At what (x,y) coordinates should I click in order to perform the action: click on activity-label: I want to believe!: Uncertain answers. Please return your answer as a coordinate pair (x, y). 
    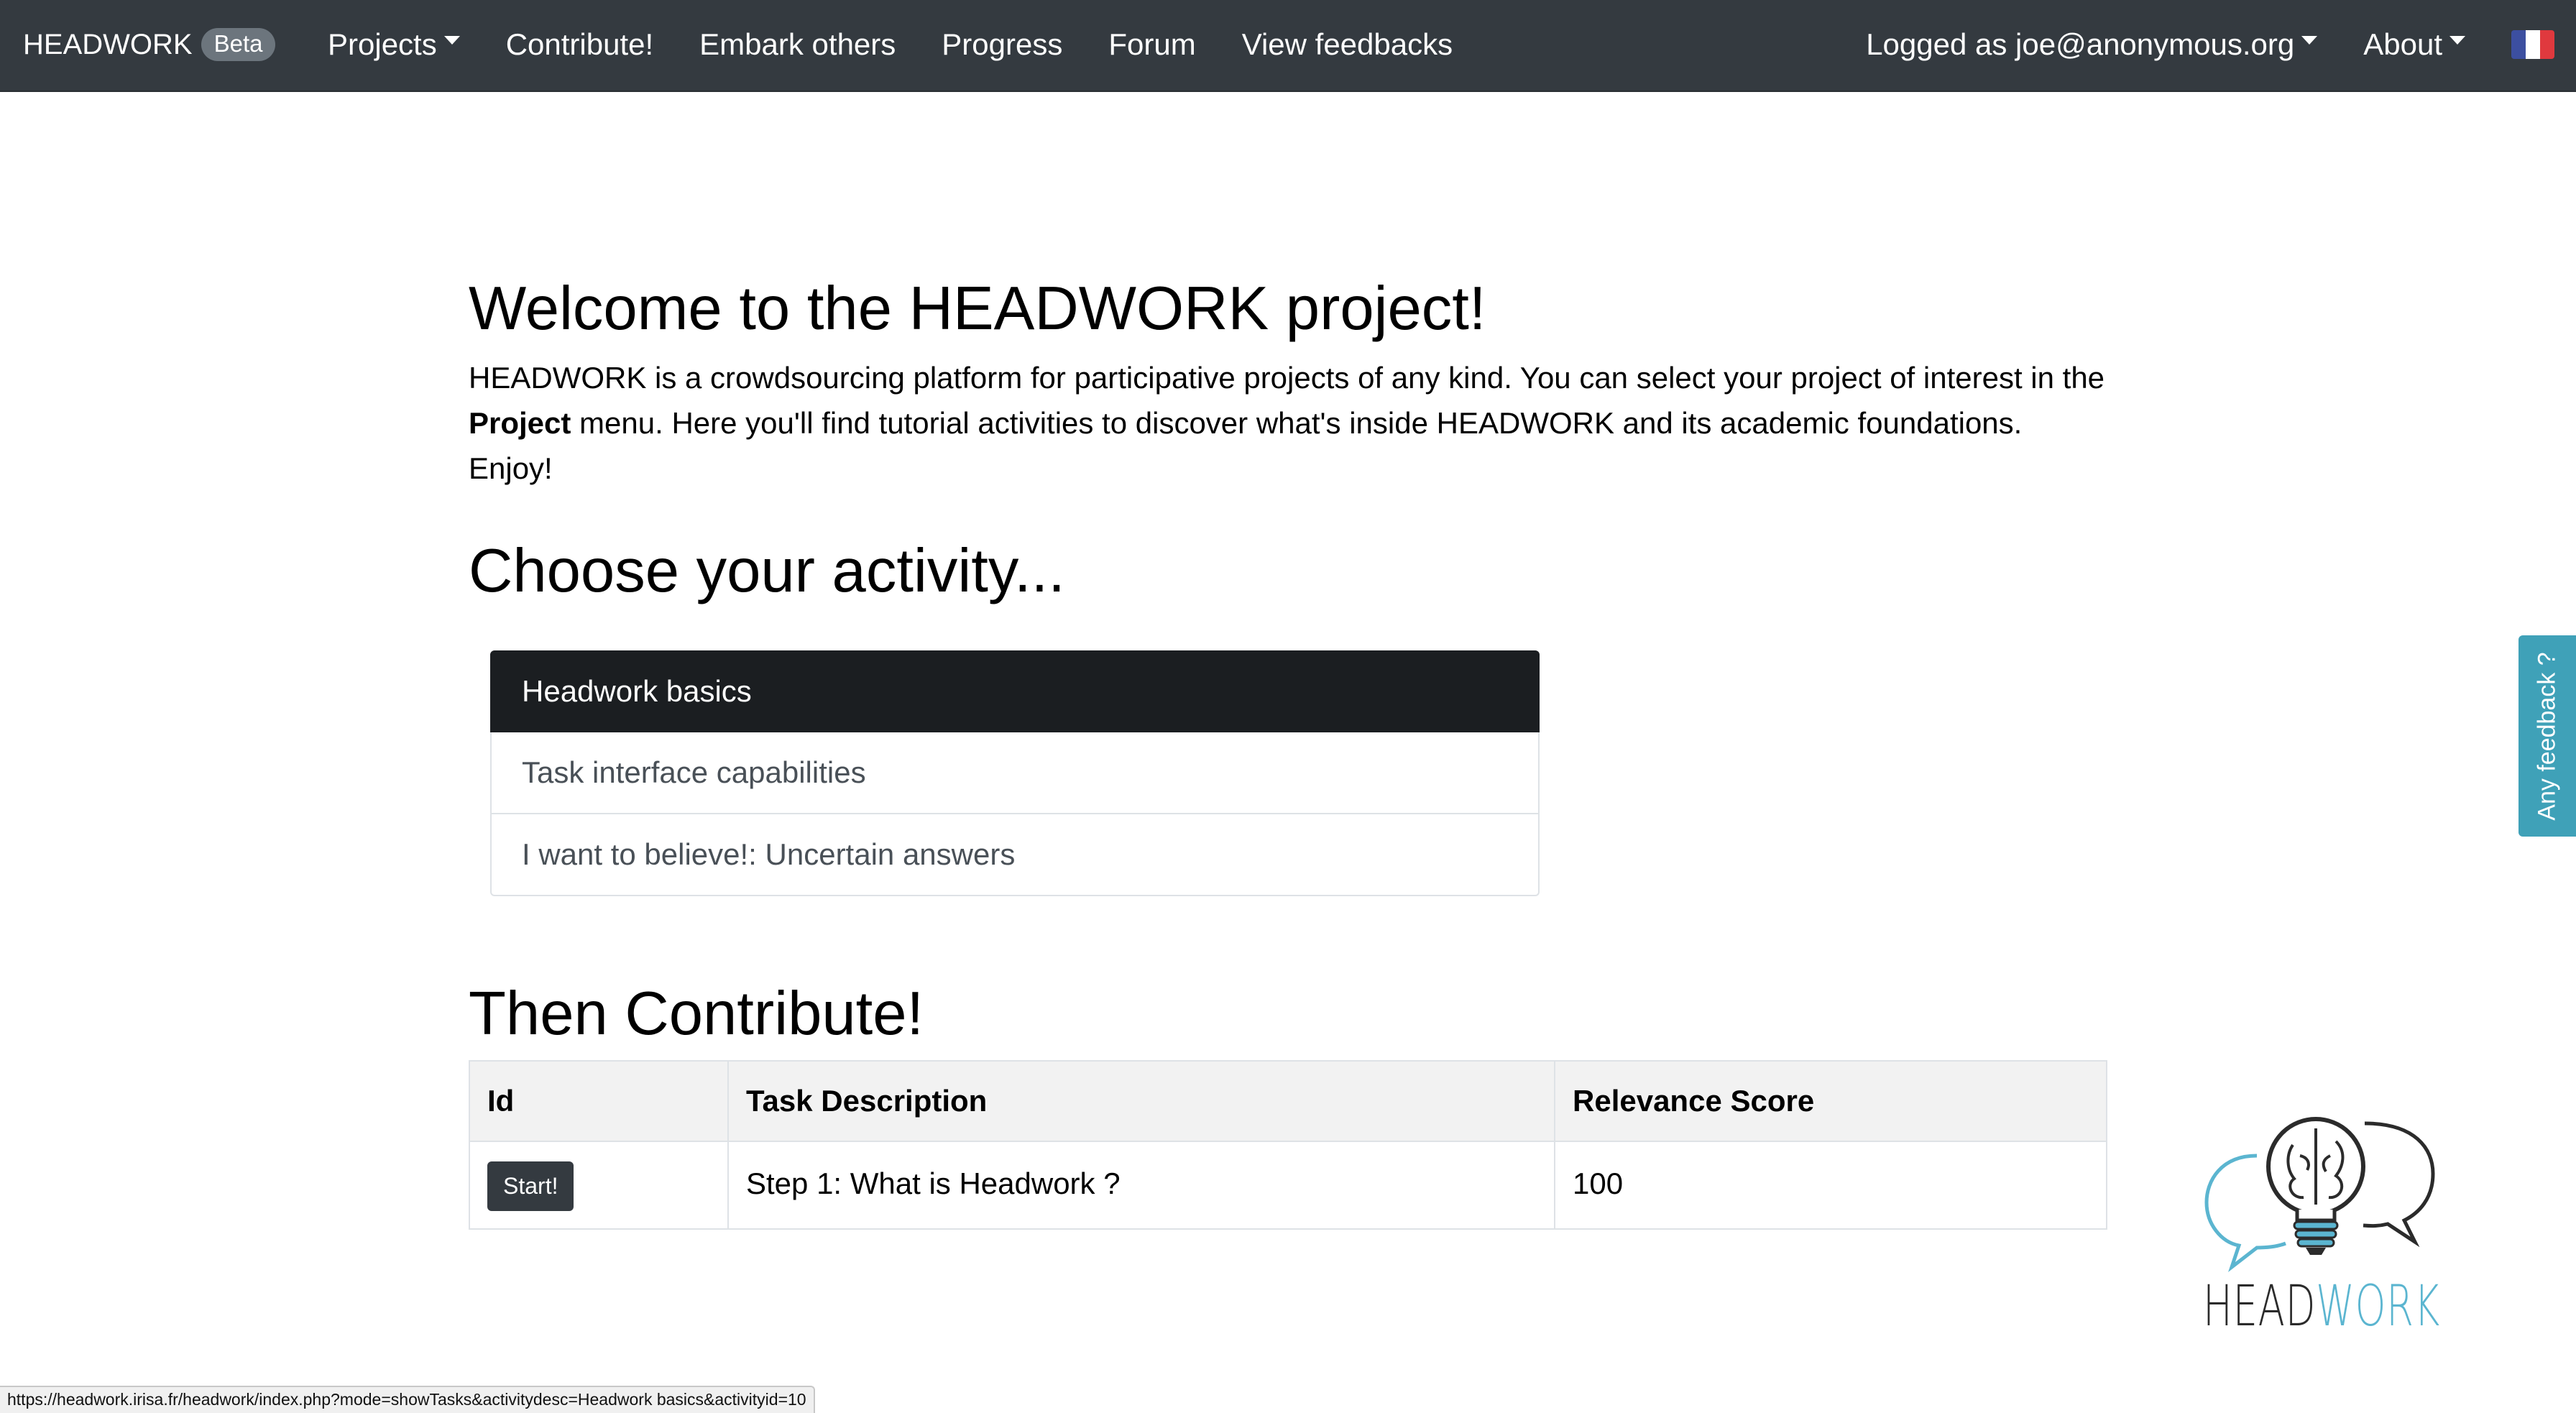
    Looking at the image, I should click on (769, 854).